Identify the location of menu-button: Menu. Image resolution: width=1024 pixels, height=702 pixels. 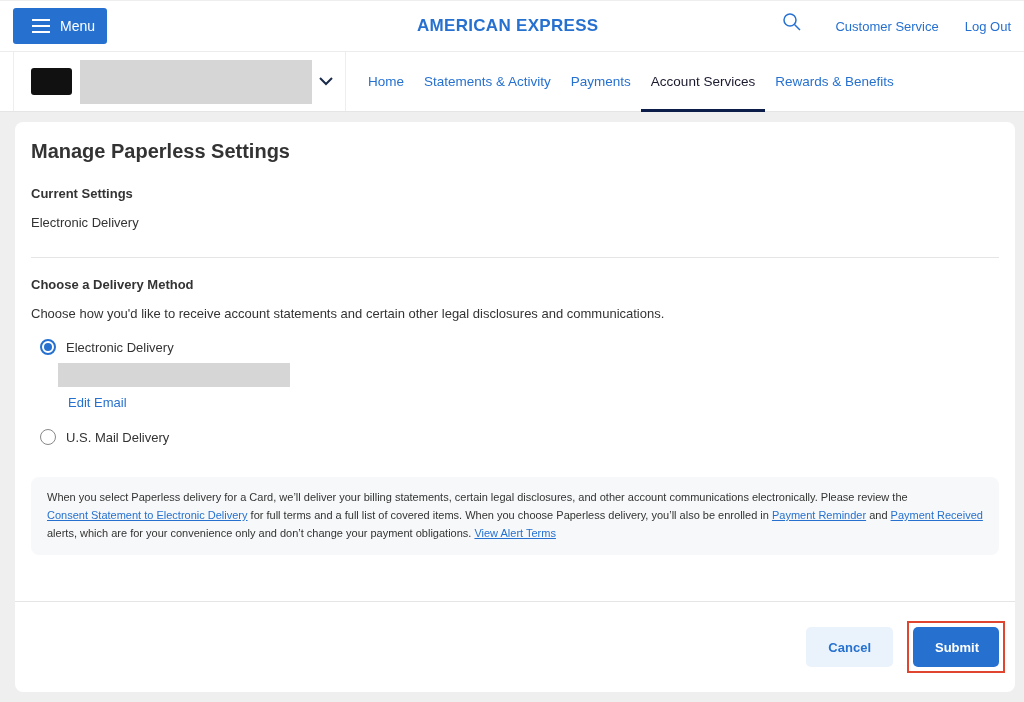
(60, 26).